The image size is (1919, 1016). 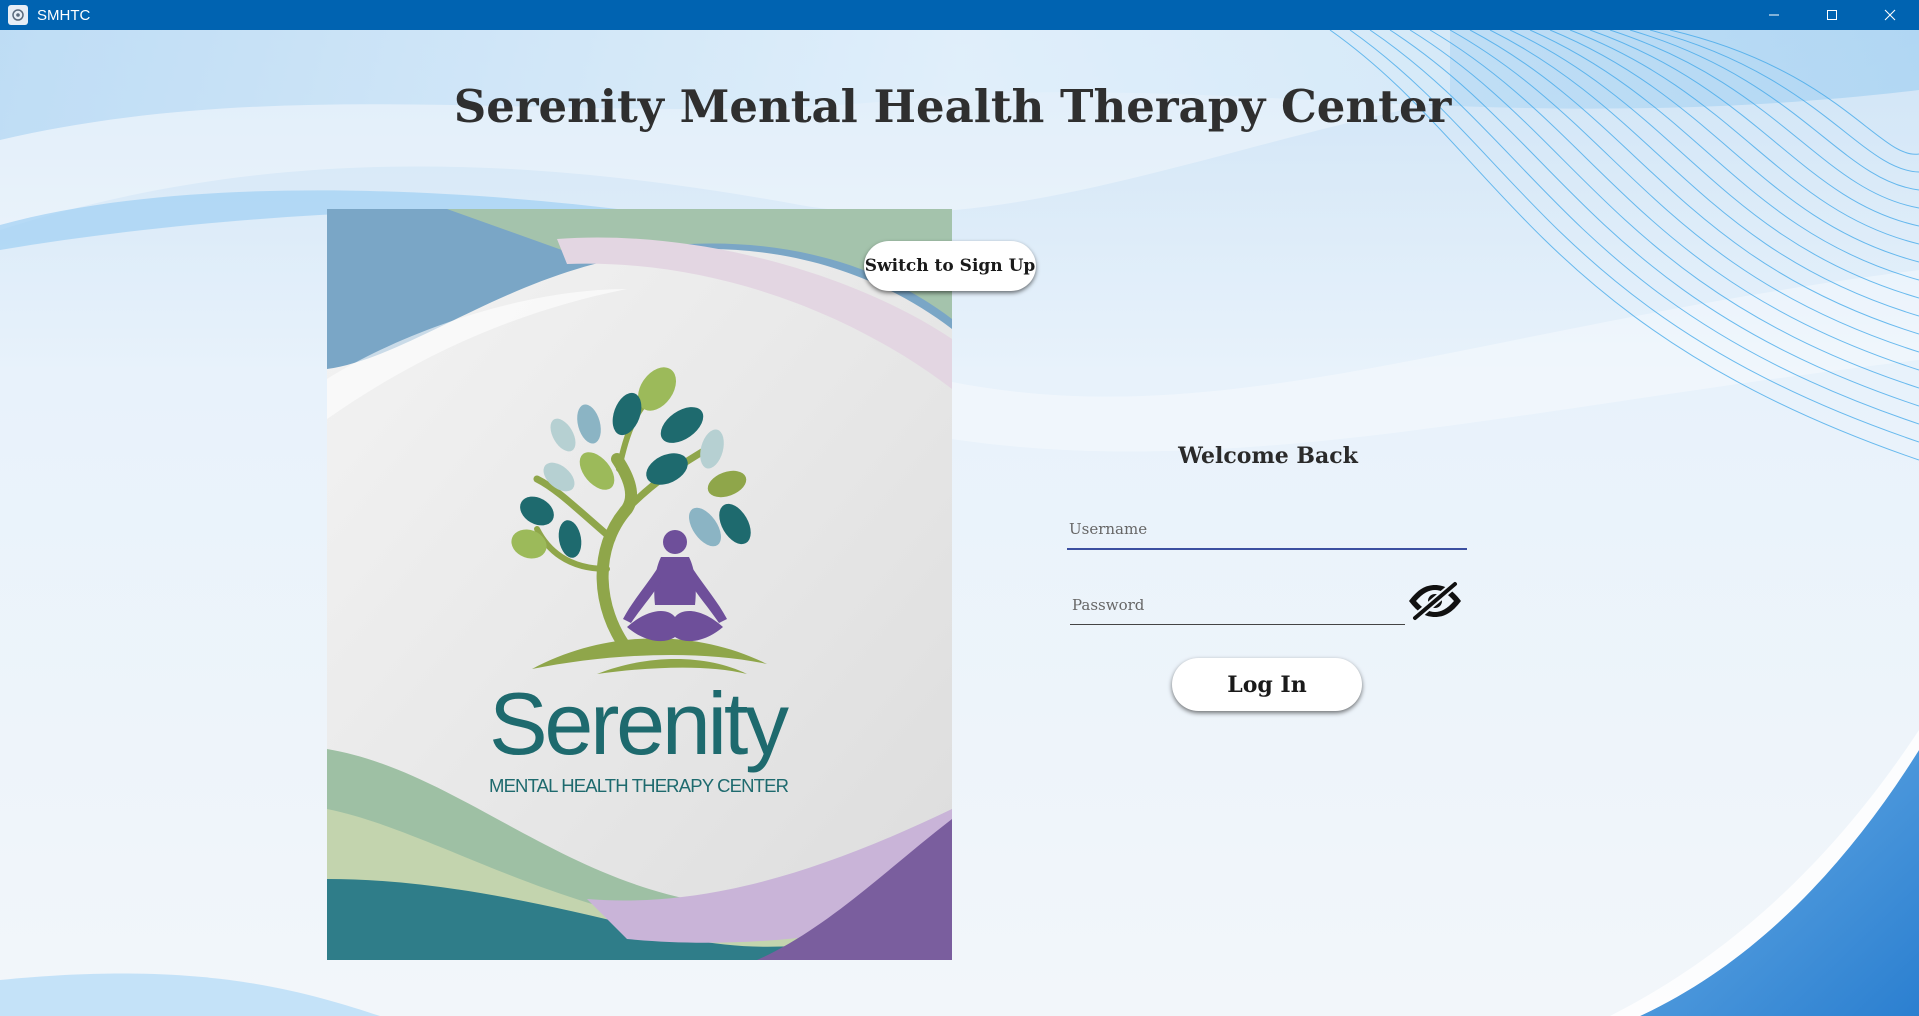 I want to click on close-button, so click(x=1890, y=15).